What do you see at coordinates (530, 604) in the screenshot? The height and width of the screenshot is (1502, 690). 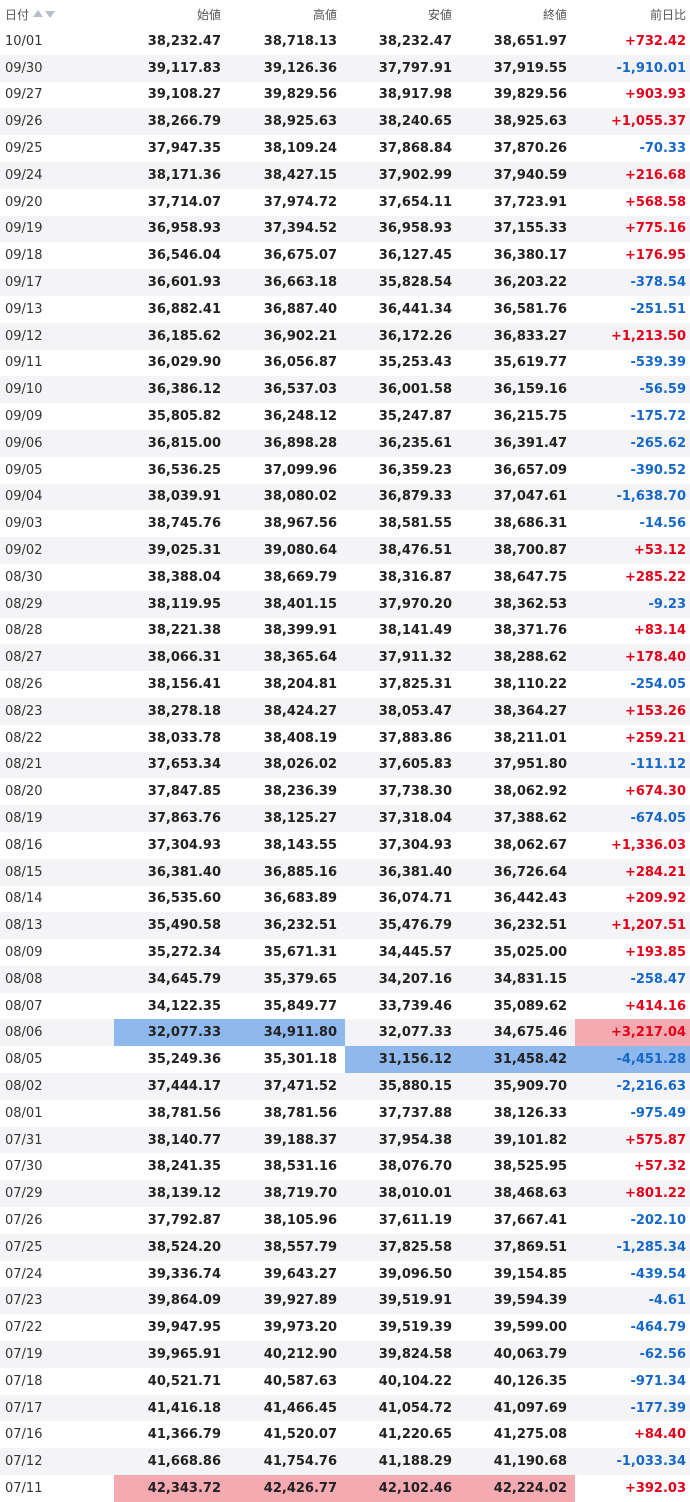 I see `close-cell: 38,362.53` at bounding box center [530, 604].